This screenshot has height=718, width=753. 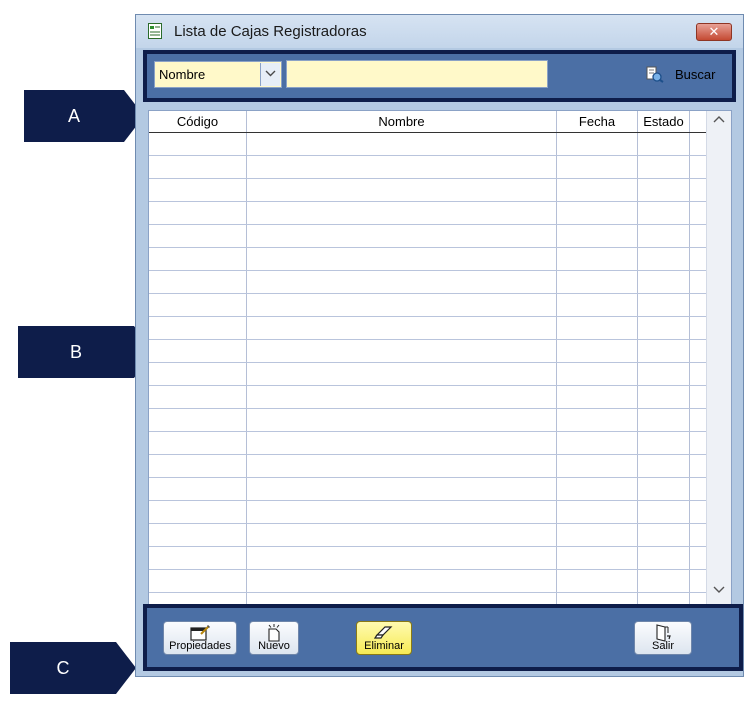 I want to click on title-bar: Lista de Cajas Registradoras ✕, so click(x=439, y=31).